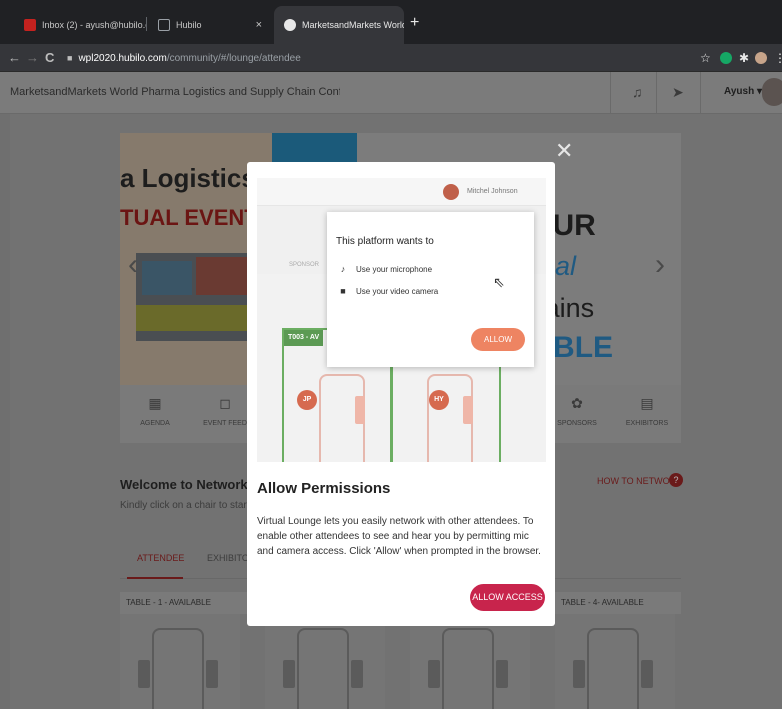  I want to click on menu-icon: ⋮, so click(778, 58).